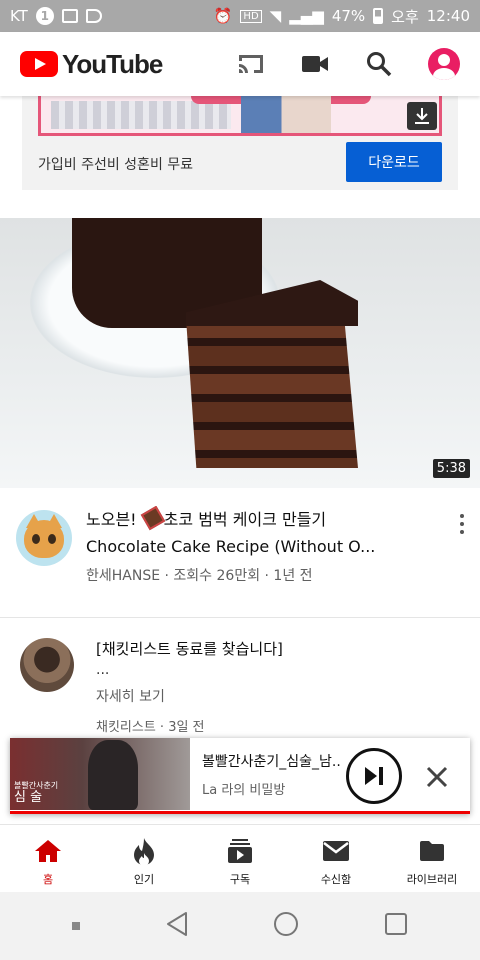 Image resolution: width=480 pixels, height=960 pixels. What do you see at coordinates (93, 16) in the screenshot?
I see `play-store-icon` at bounding box center [93, 16].